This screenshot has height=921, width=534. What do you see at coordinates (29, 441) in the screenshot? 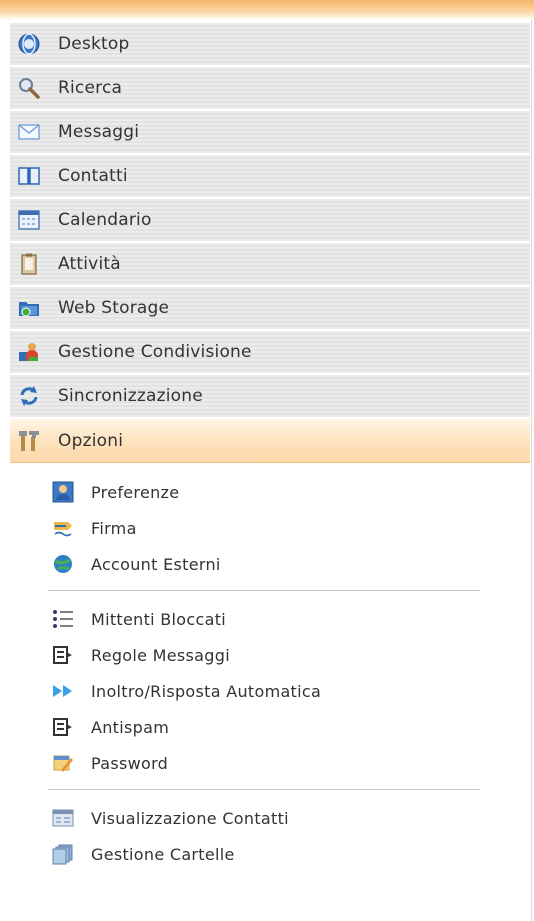
I see `tools-icon` at bounding box center [29, 441].